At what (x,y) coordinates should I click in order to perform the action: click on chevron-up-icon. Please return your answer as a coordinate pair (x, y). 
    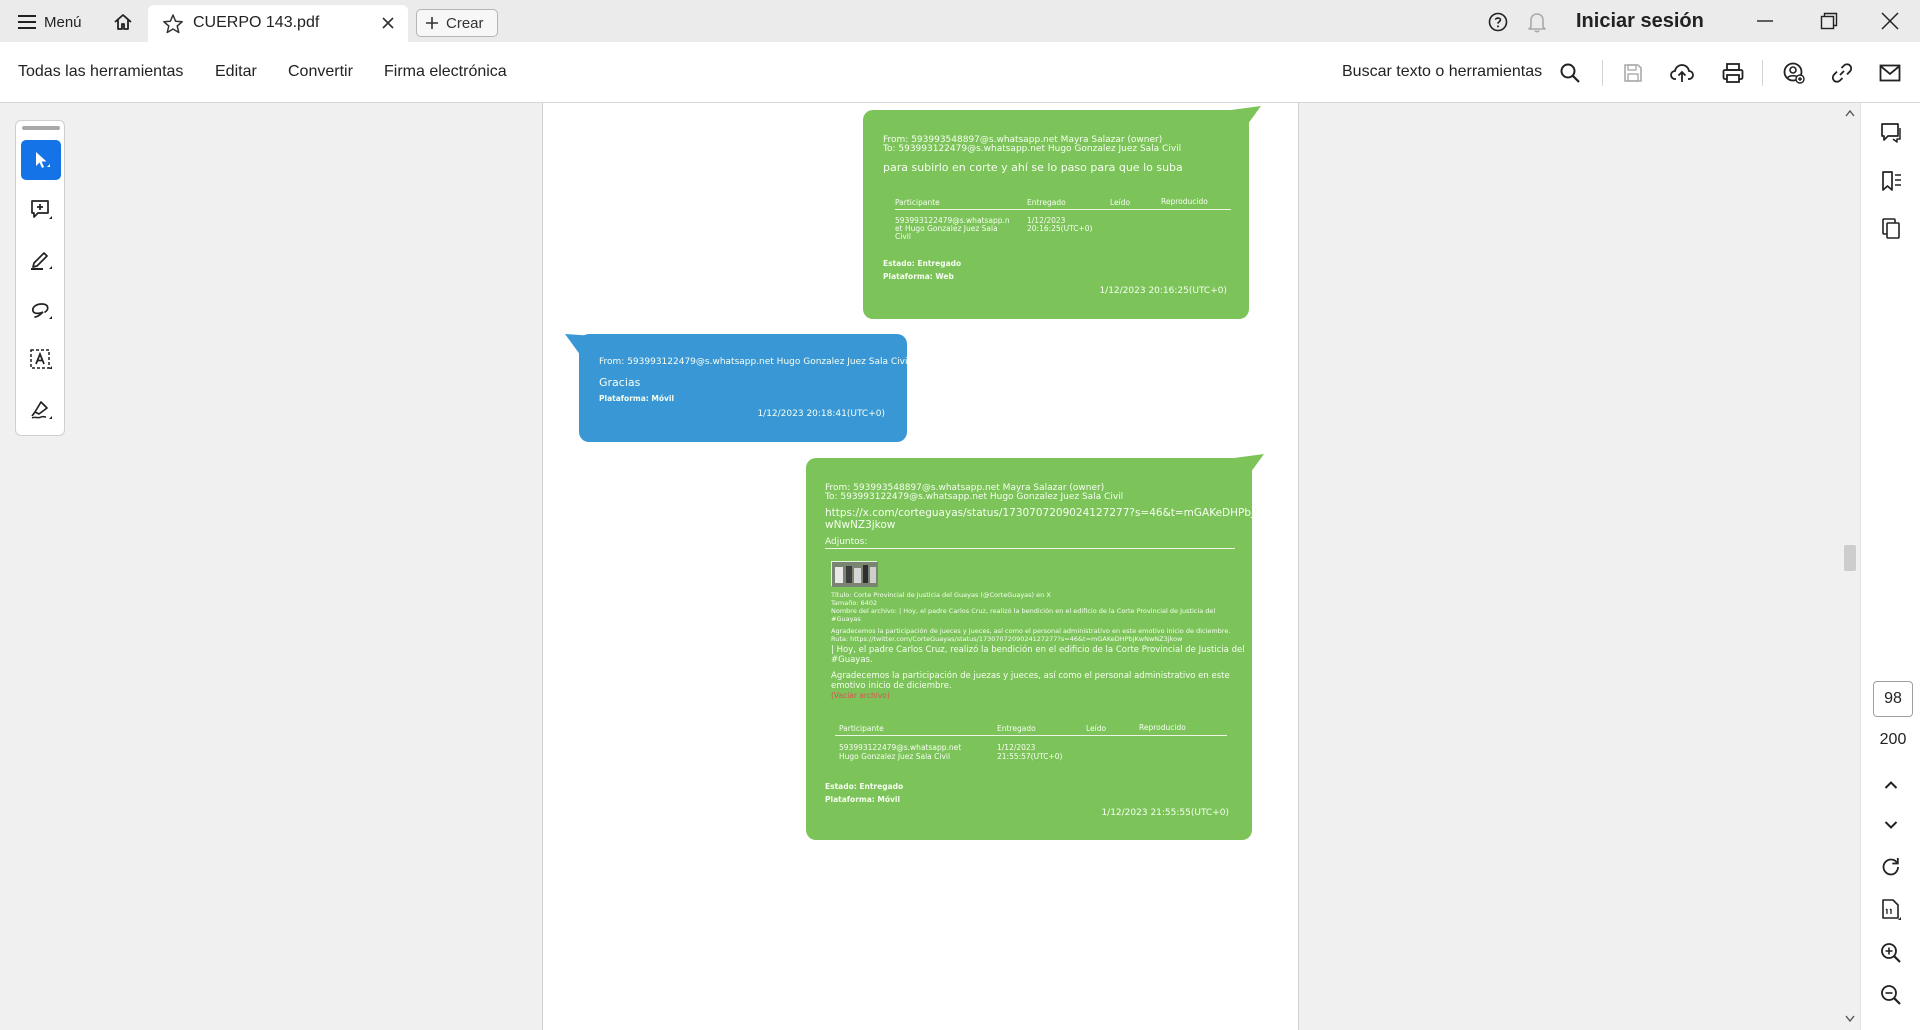
    Looking at the image, I should click on (1891, 785).